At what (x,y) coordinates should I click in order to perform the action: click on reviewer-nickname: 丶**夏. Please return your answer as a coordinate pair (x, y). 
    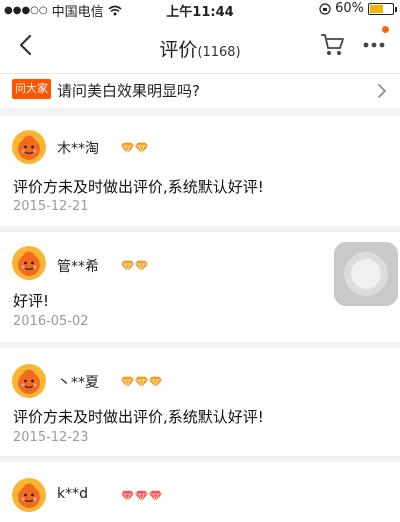
    Looking at the image, I should click on (78, 383).